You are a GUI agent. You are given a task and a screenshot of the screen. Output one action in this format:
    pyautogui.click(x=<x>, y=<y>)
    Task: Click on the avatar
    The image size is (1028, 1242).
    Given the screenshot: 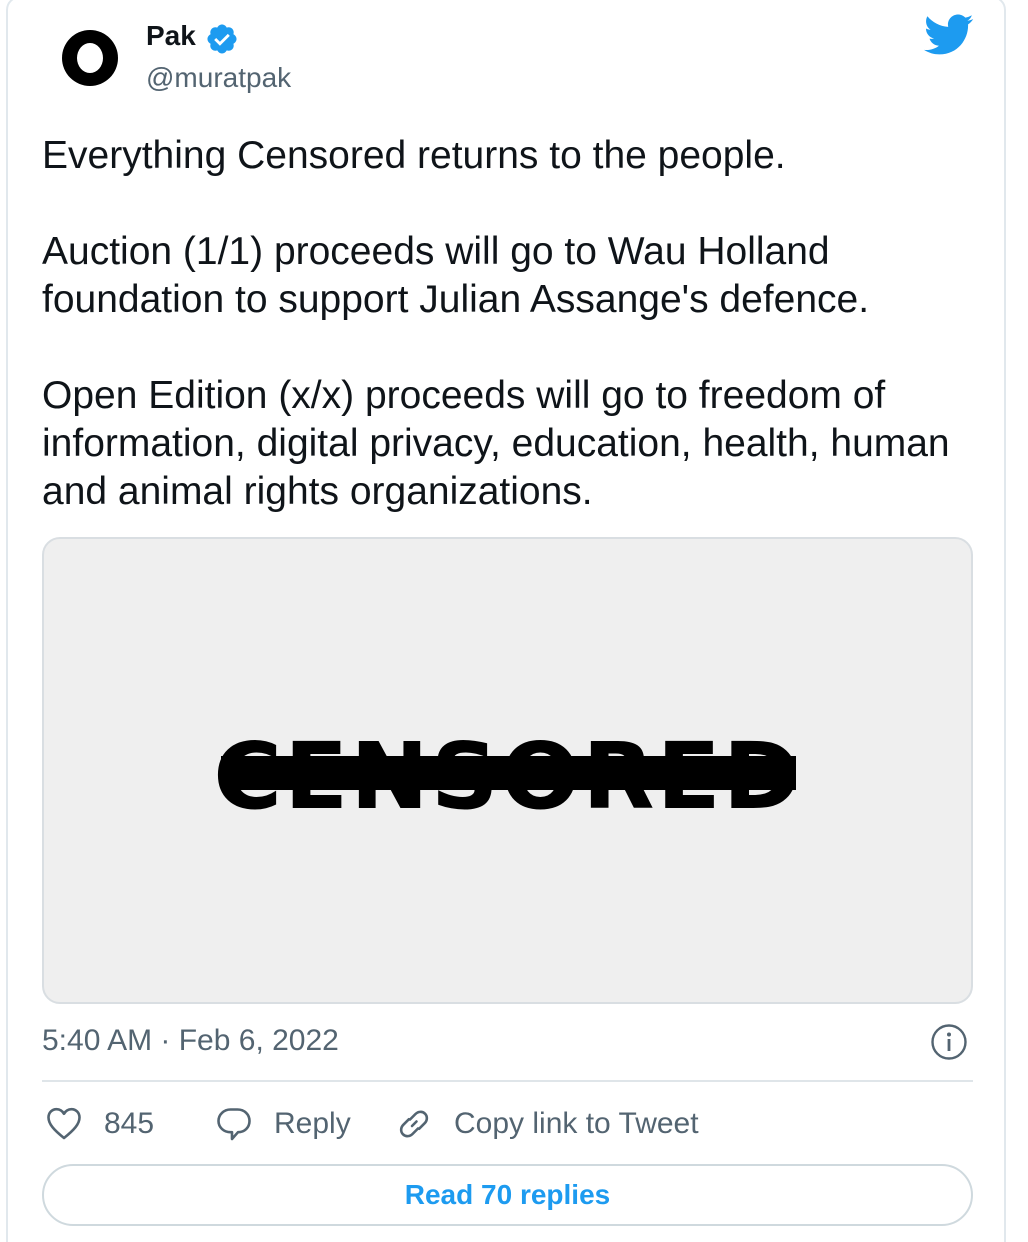 What is the action you would take?
    pyautogui.click(x=90, y=58)
    